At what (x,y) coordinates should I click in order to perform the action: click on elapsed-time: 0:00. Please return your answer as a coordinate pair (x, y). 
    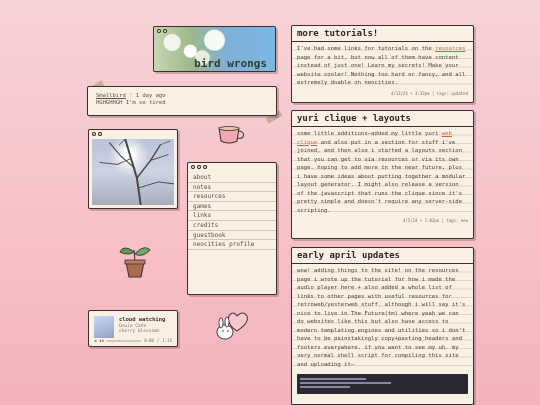
    Looking at the image, I should click on (149, 340).